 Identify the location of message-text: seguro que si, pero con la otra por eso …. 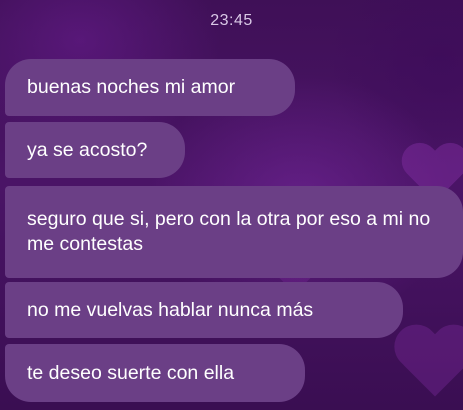
(229, 231).